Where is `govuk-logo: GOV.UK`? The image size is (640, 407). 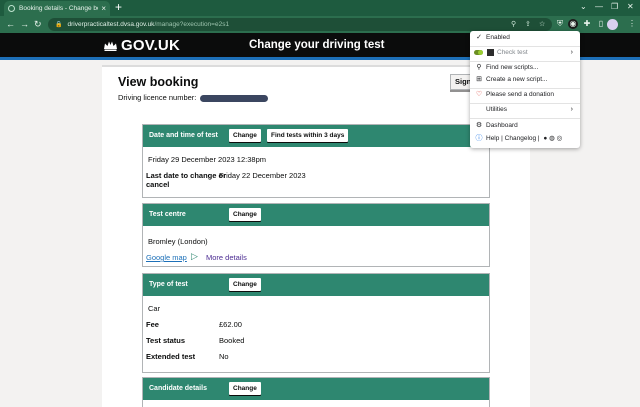
govuk-logo: GOV.UK is located at coordinates (150, 45).